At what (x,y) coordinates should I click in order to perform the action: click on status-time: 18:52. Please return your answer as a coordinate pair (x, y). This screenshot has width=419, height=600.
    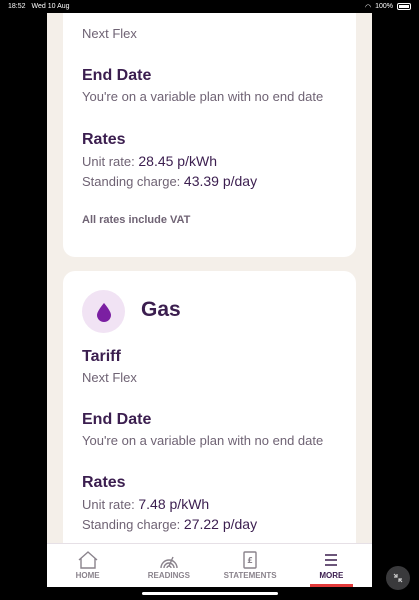
    Looking at the image, I should click on (17, 6).